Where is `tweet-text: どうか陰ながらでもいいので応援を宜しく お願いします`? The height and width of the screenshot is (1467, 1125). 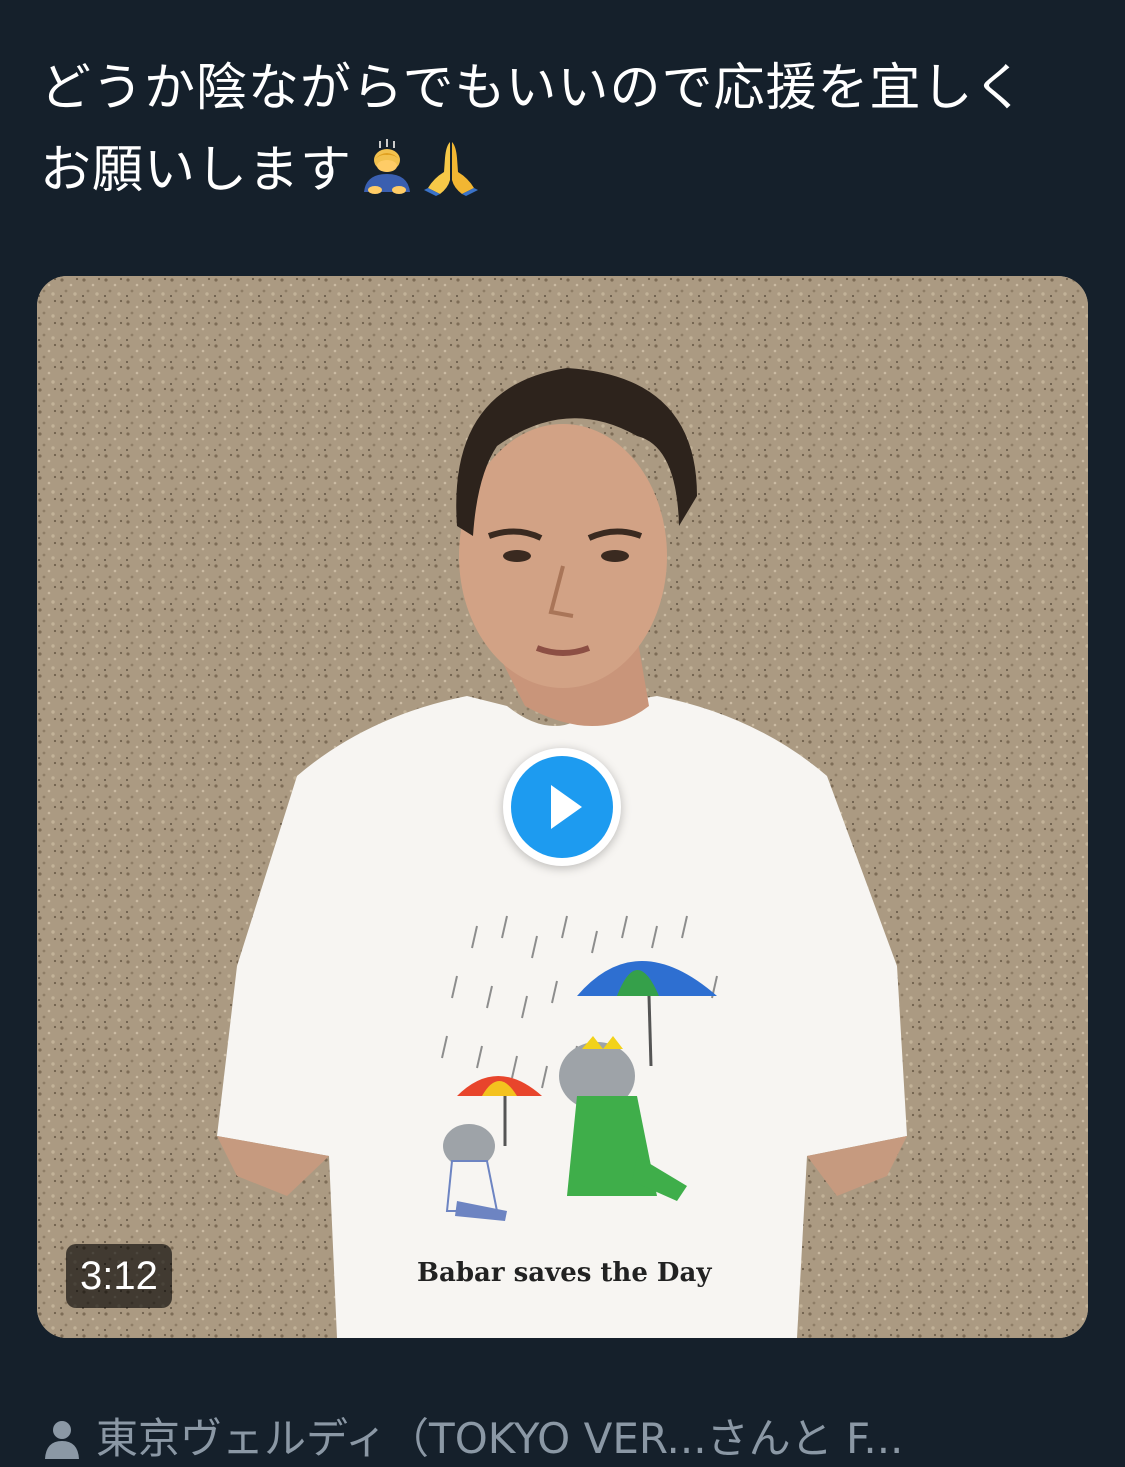 tweet-text: どうか陰ながらでもいいので応援を宜しく お願いします is located at coordinates (560, 130).